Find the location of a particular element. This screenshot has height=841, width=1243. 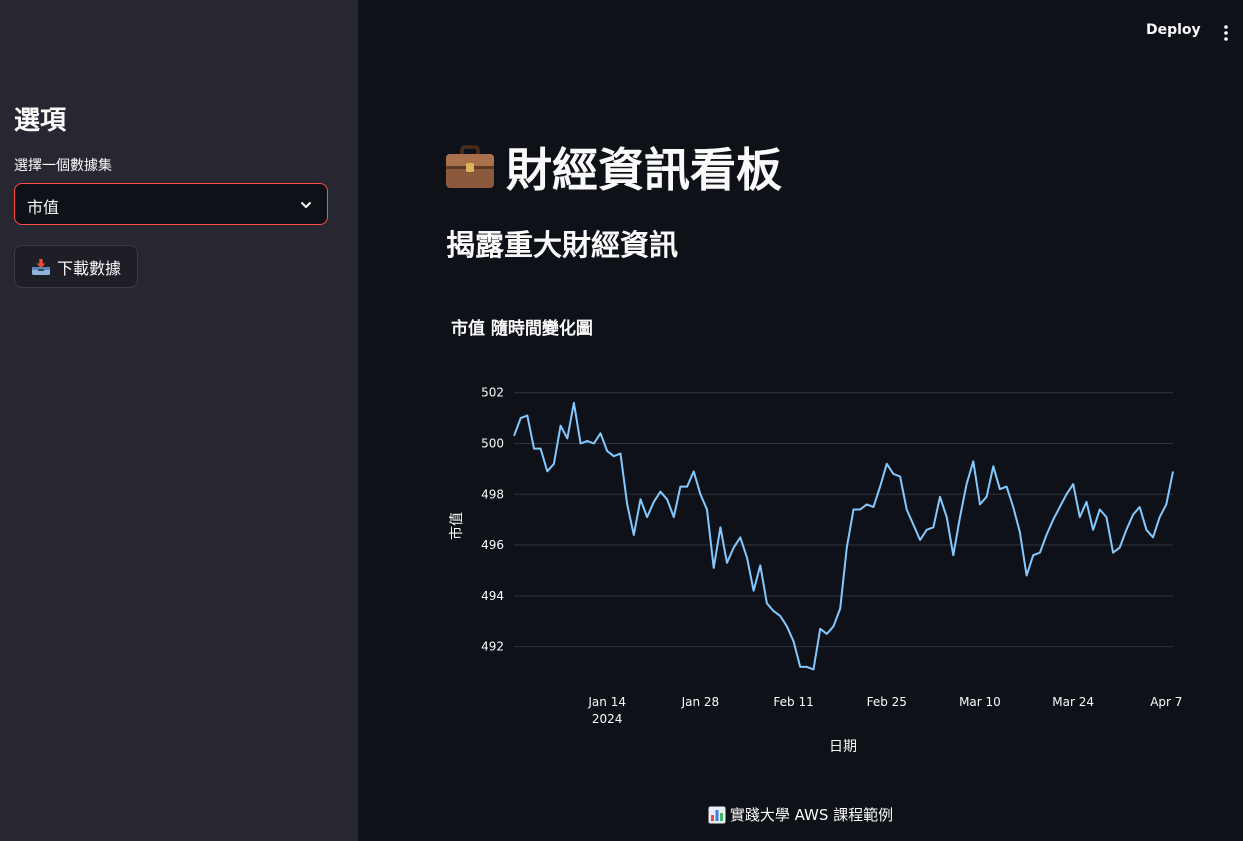

dataset-select-value: 市值 is located at coordinates (43, 207).